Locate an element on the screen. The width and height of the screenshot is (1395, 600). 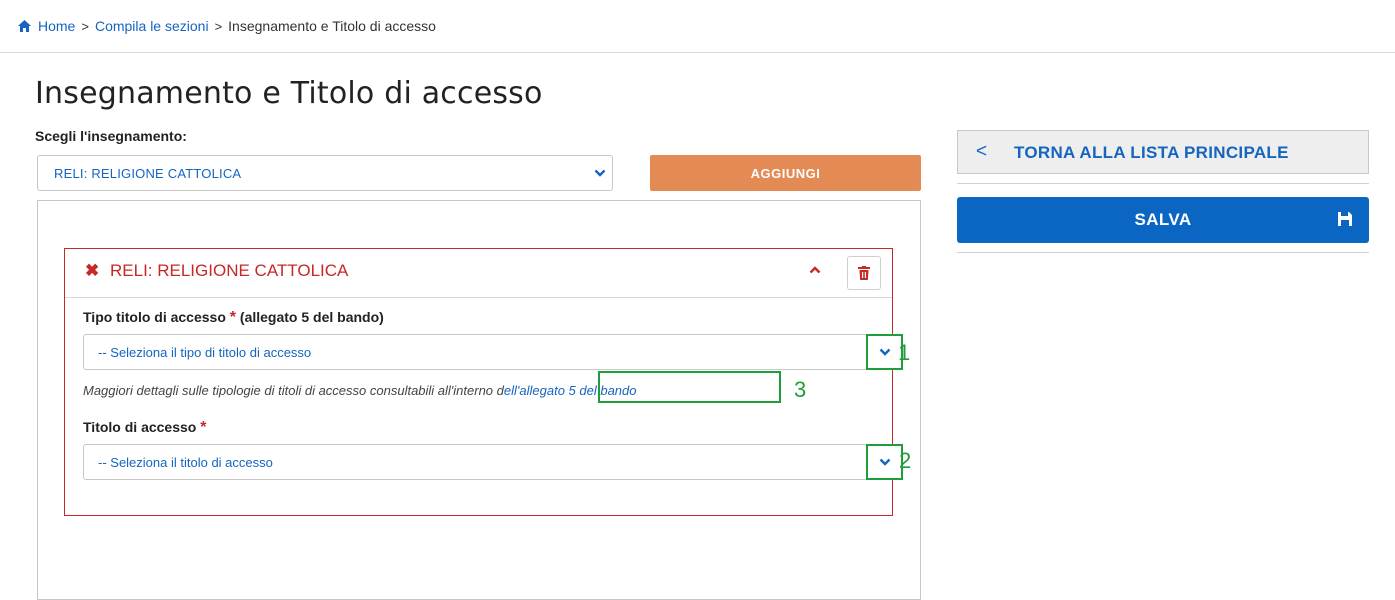
home-icon is located at coordinates (24, 26).